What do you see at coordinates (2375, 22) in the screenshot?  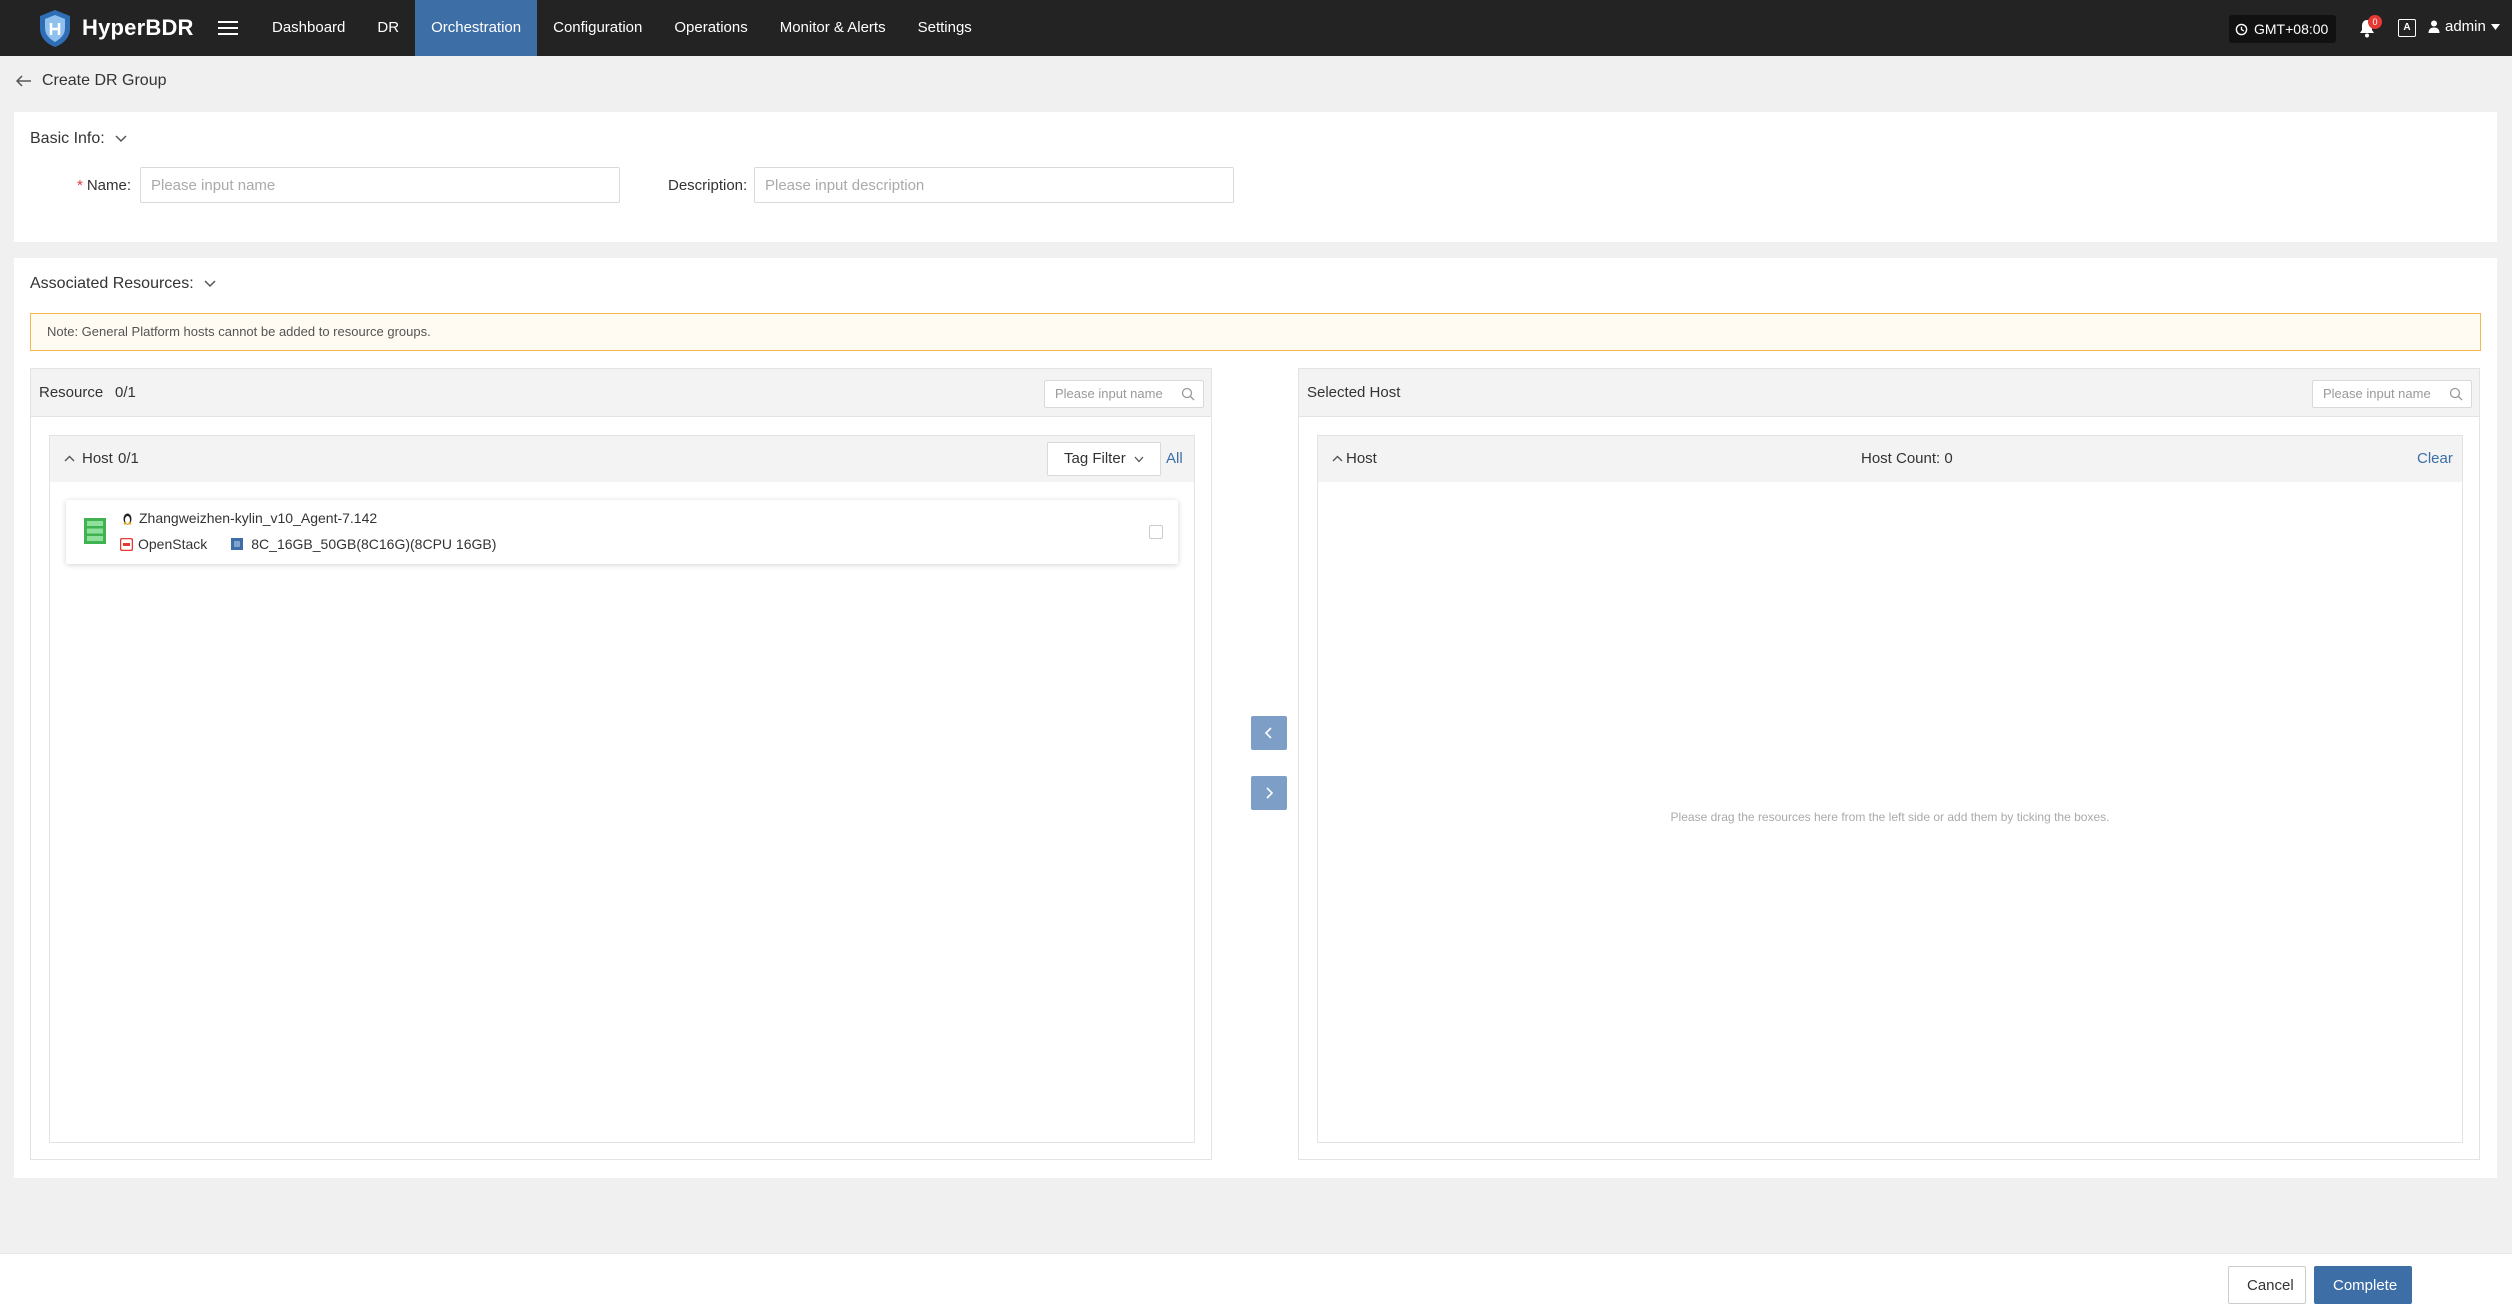 I see `notification-count-badge: 0` at bounding box center [2375, 22].